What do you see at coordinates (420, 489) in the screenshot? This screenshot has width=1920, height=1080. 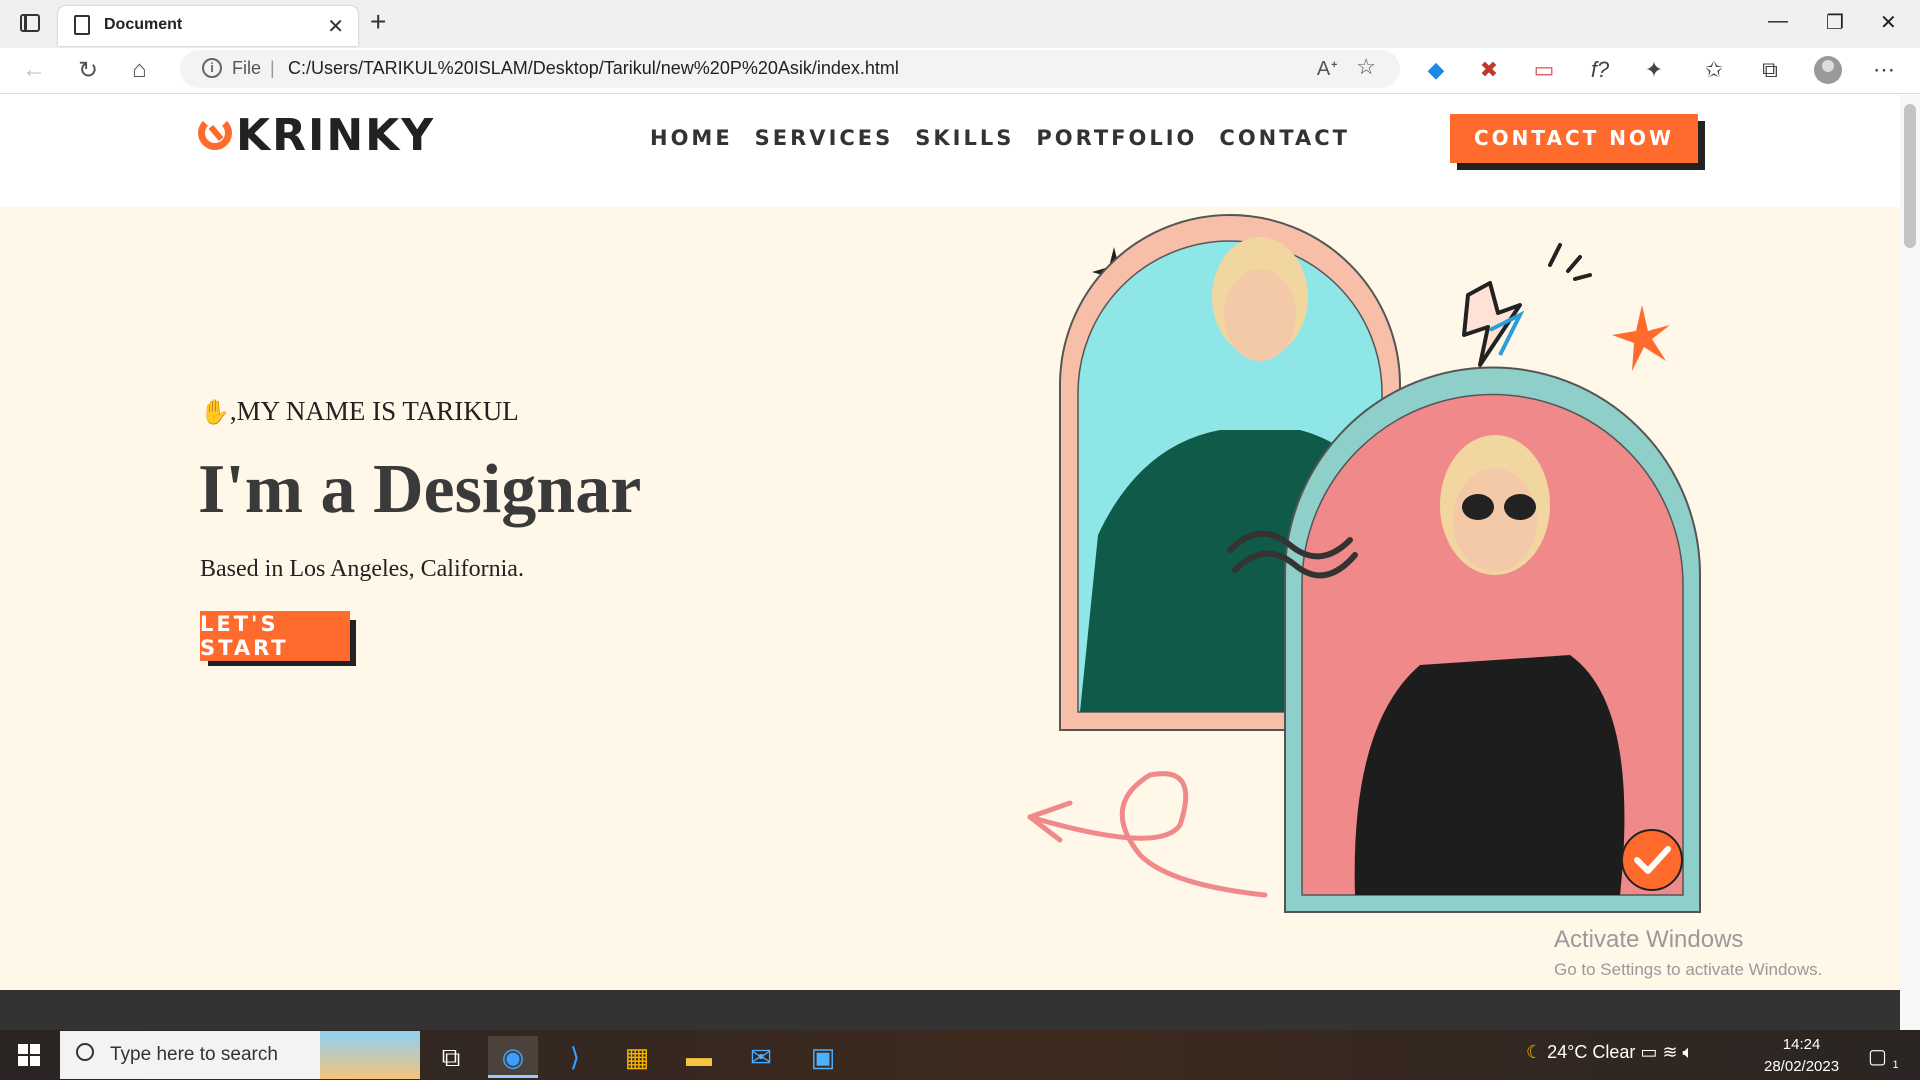 I see `hero-headline: I'm a Designar` at bounding box center [420, 489].